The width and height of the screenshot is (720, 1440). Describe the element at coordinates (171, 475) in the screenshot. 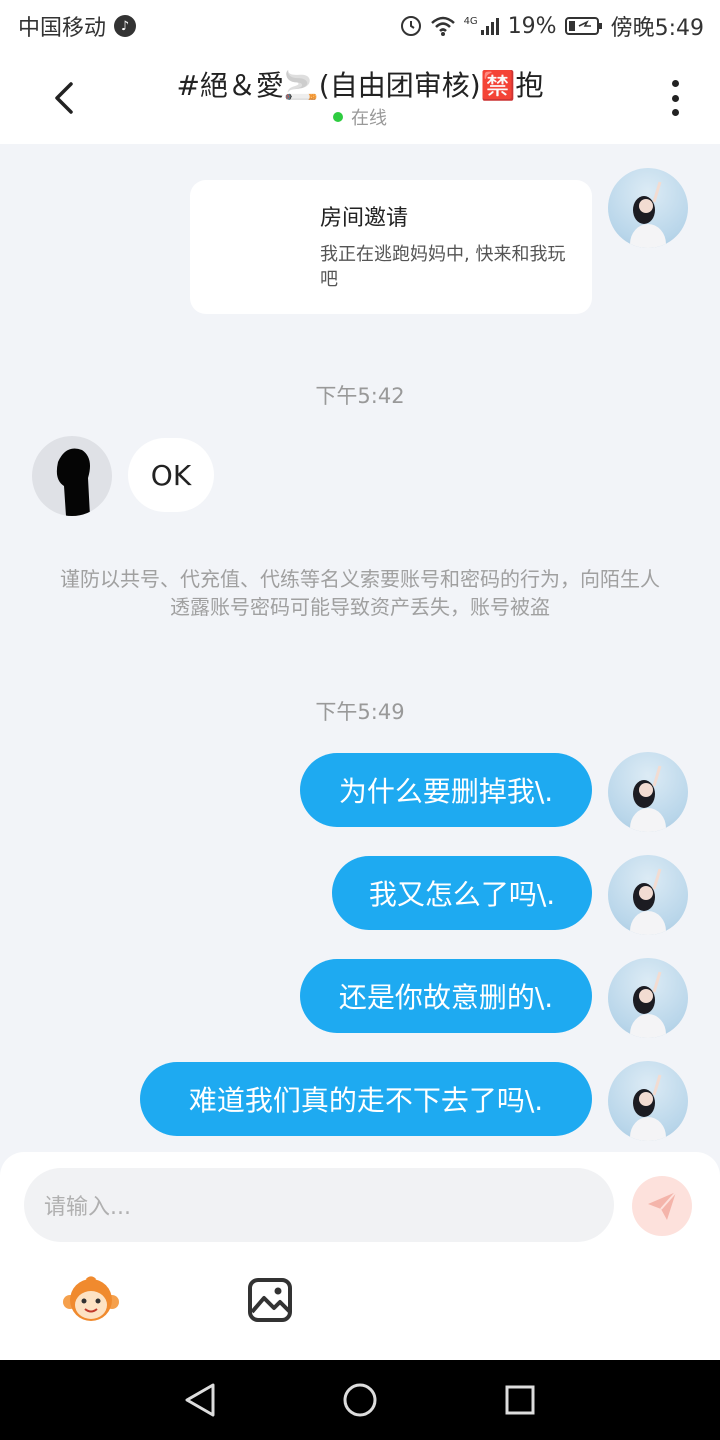

I see `incoming-message: OK` at that location.